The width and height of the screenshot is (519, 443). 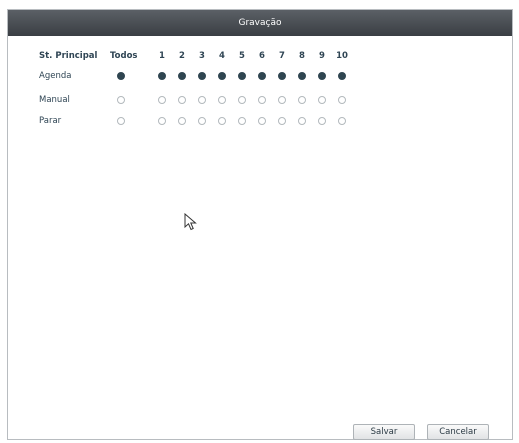 I want to click on radio-all-parar, so click(x=121, y=121).